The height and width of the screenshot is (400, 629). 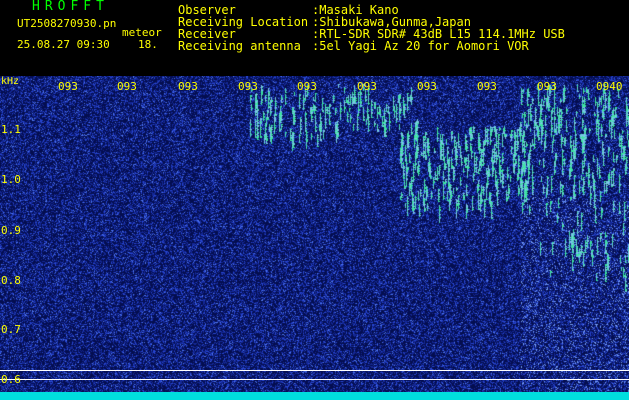 I want to click on info-value: :5el Yagi Az 20 for Aomori VOR, so click(x=420, y=46).